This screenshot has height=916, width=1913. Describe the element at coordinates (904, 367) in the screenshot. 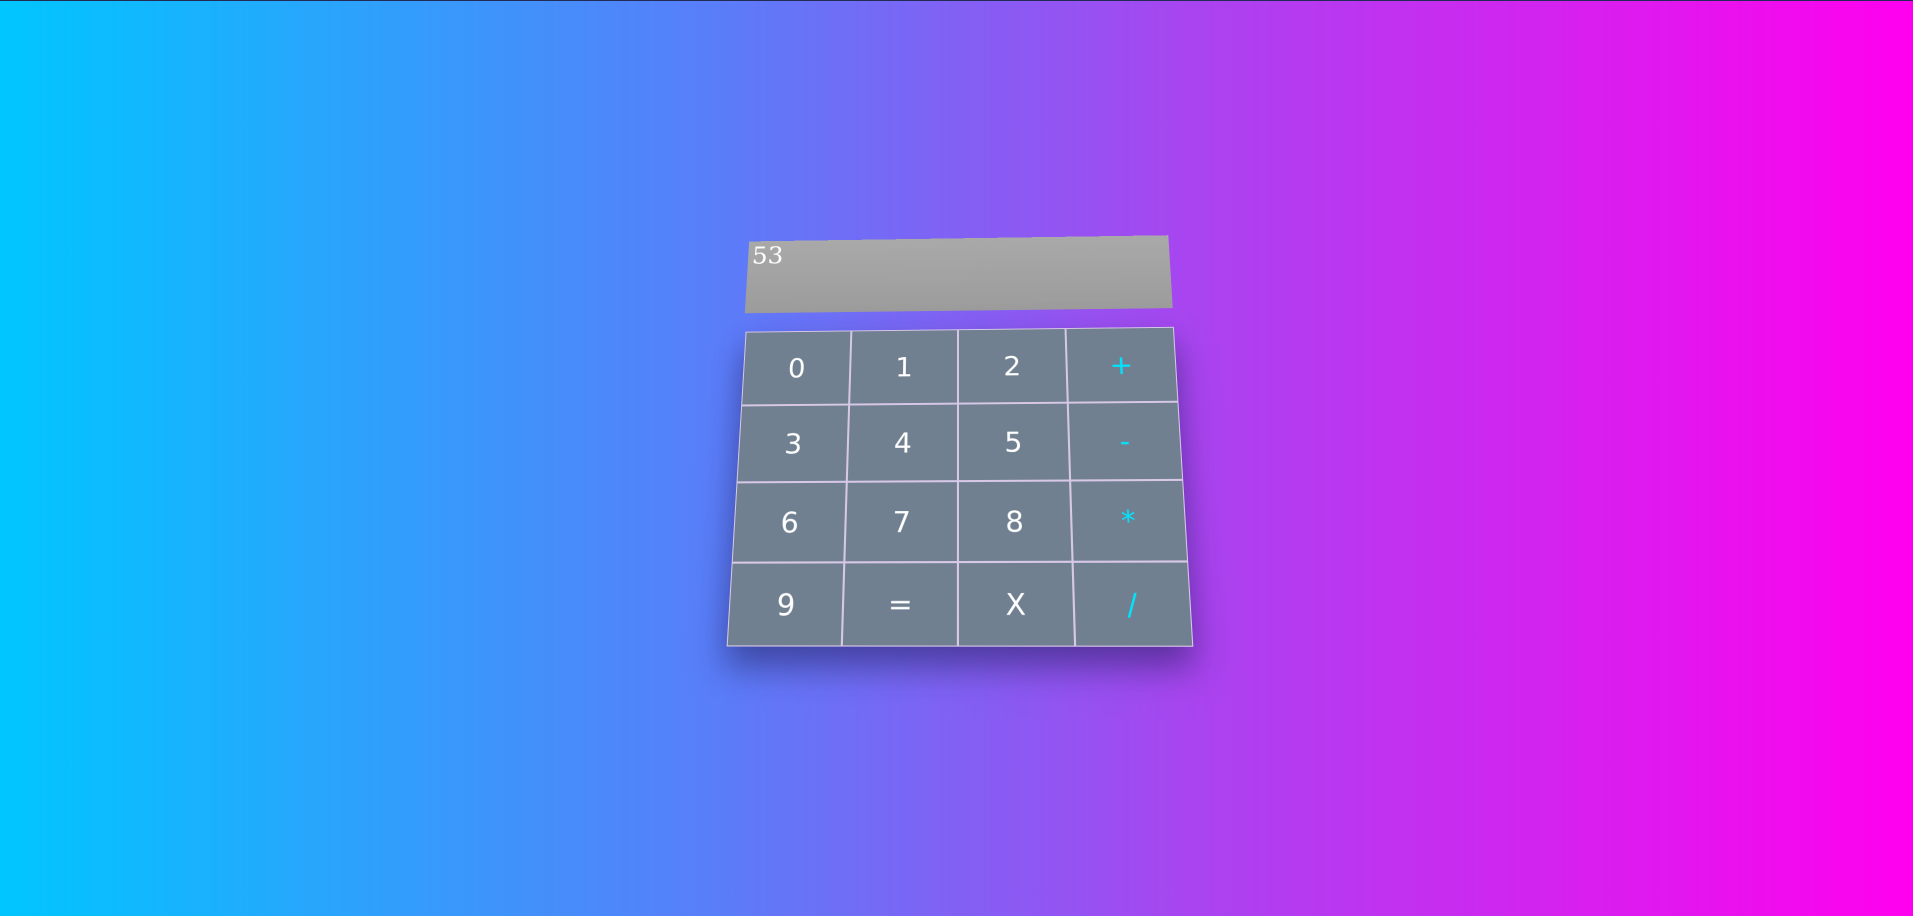

I see `key-1: 1` at that location.